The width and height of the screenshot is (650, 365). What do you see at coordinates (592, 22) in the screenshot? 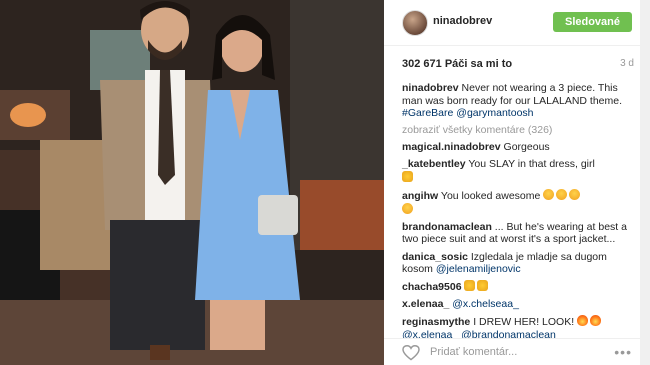
I see `follow-button: Sledované` at bounding box center [592, 22].